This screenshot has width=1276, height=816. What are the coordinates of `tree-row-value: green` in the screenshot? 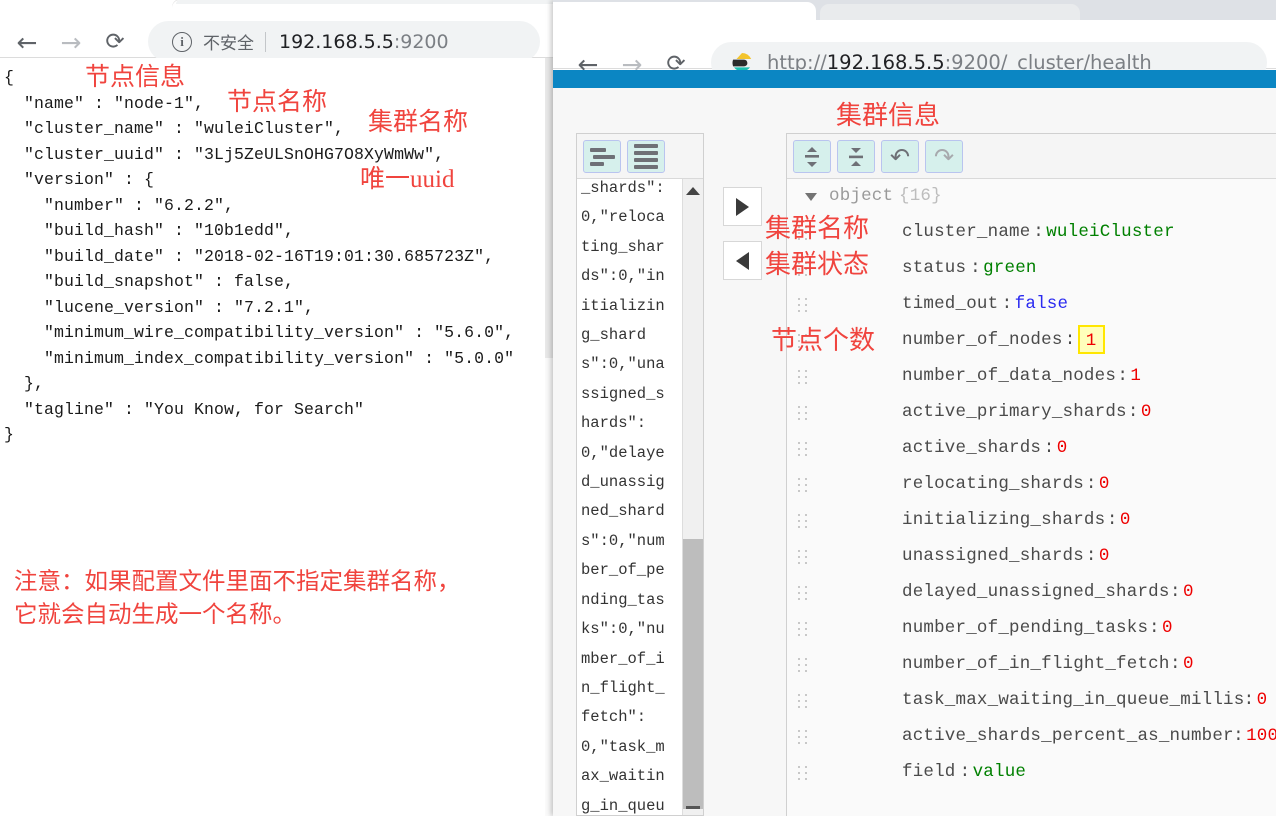 It's located at (1010, 268).